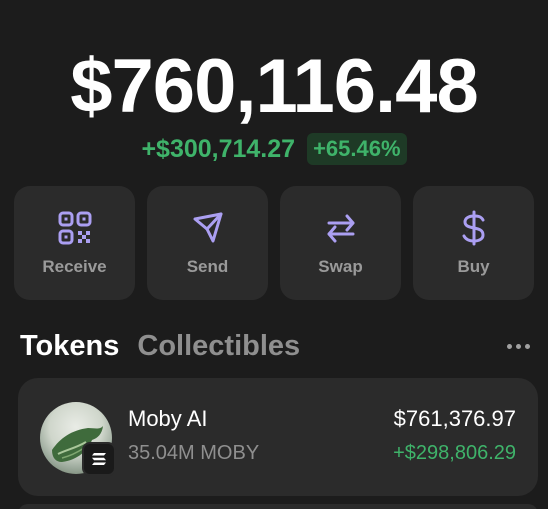 The height and width of the screenshot is (509, 548). Describe the element at coordinates (357, 149) in the screenshot. I see `portfolio-change-percent-badge: +65.46%` at that location.